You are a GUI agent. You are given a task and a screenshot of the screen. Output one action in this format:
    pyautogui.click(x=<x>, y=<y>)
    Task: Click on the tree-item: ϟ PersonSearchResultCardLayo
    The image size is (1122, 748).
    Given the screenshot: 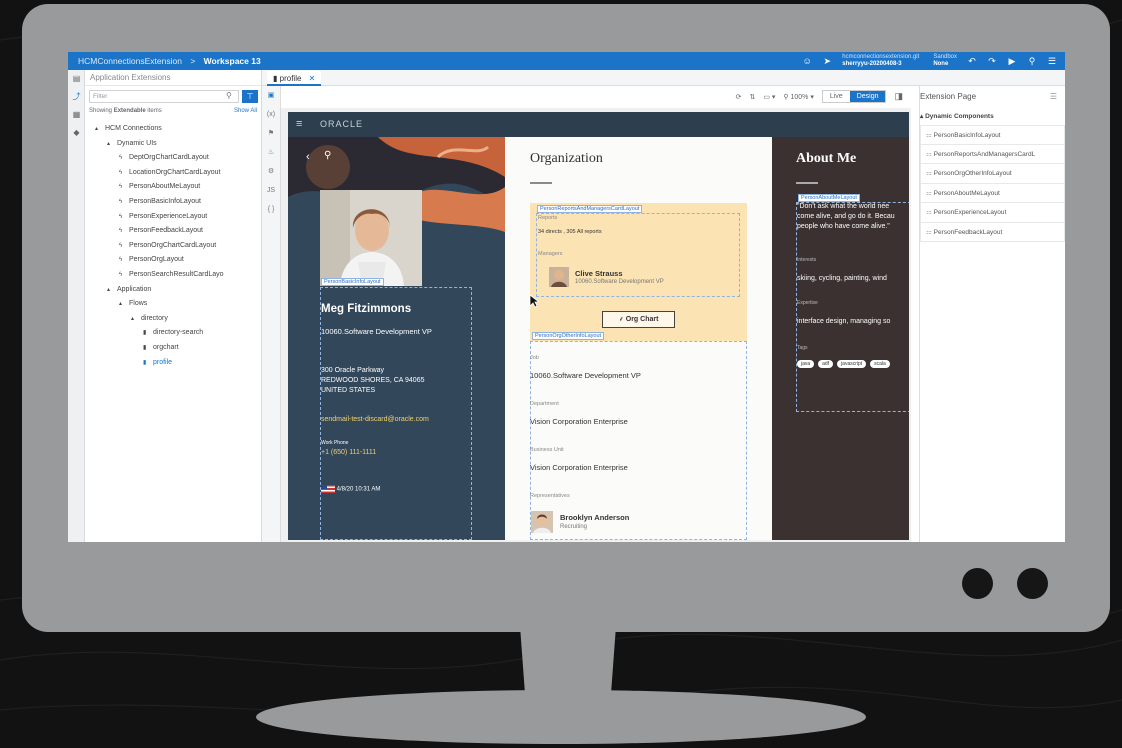 What is the action you would take?
    pyautogui.click(x=173, y=275)
    